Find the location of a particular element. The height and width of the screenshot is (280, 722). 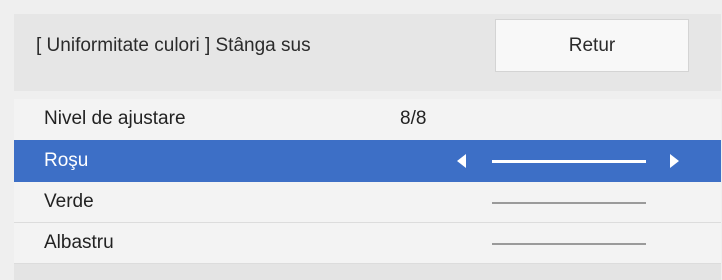

blue-slider-bar is located at coordinates (569, 244).